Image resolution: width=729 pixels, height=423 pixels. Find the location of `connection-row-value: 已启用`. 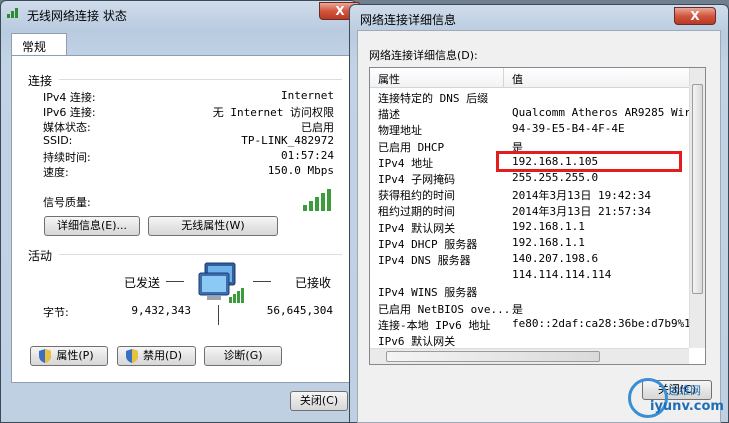

connection-row-value: 已启用 is located at coordinates (317, 127).